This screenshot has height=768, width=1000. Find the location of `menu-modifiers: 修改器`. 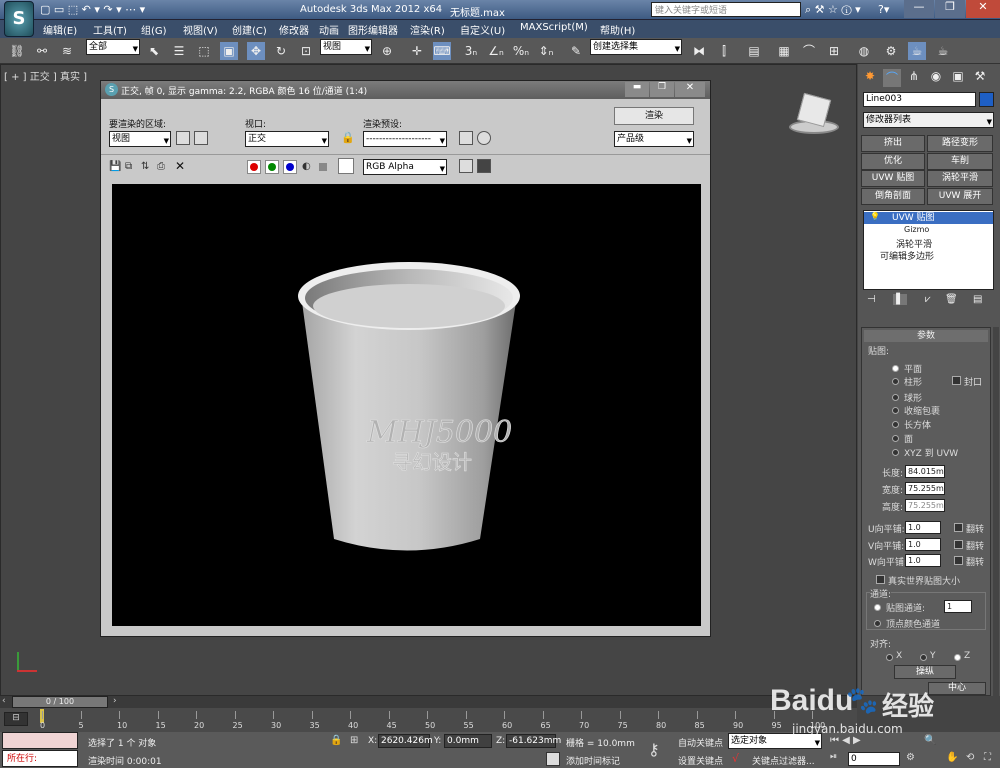

menu-modifiers: 修改器 is located at coordinates (294, 29).